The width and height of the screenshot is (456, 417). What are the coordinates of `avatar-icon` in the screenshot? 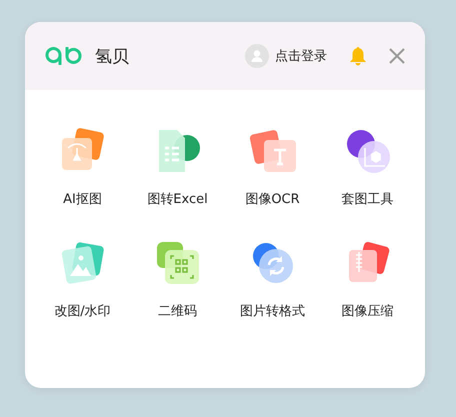 It's located at (257, 56).